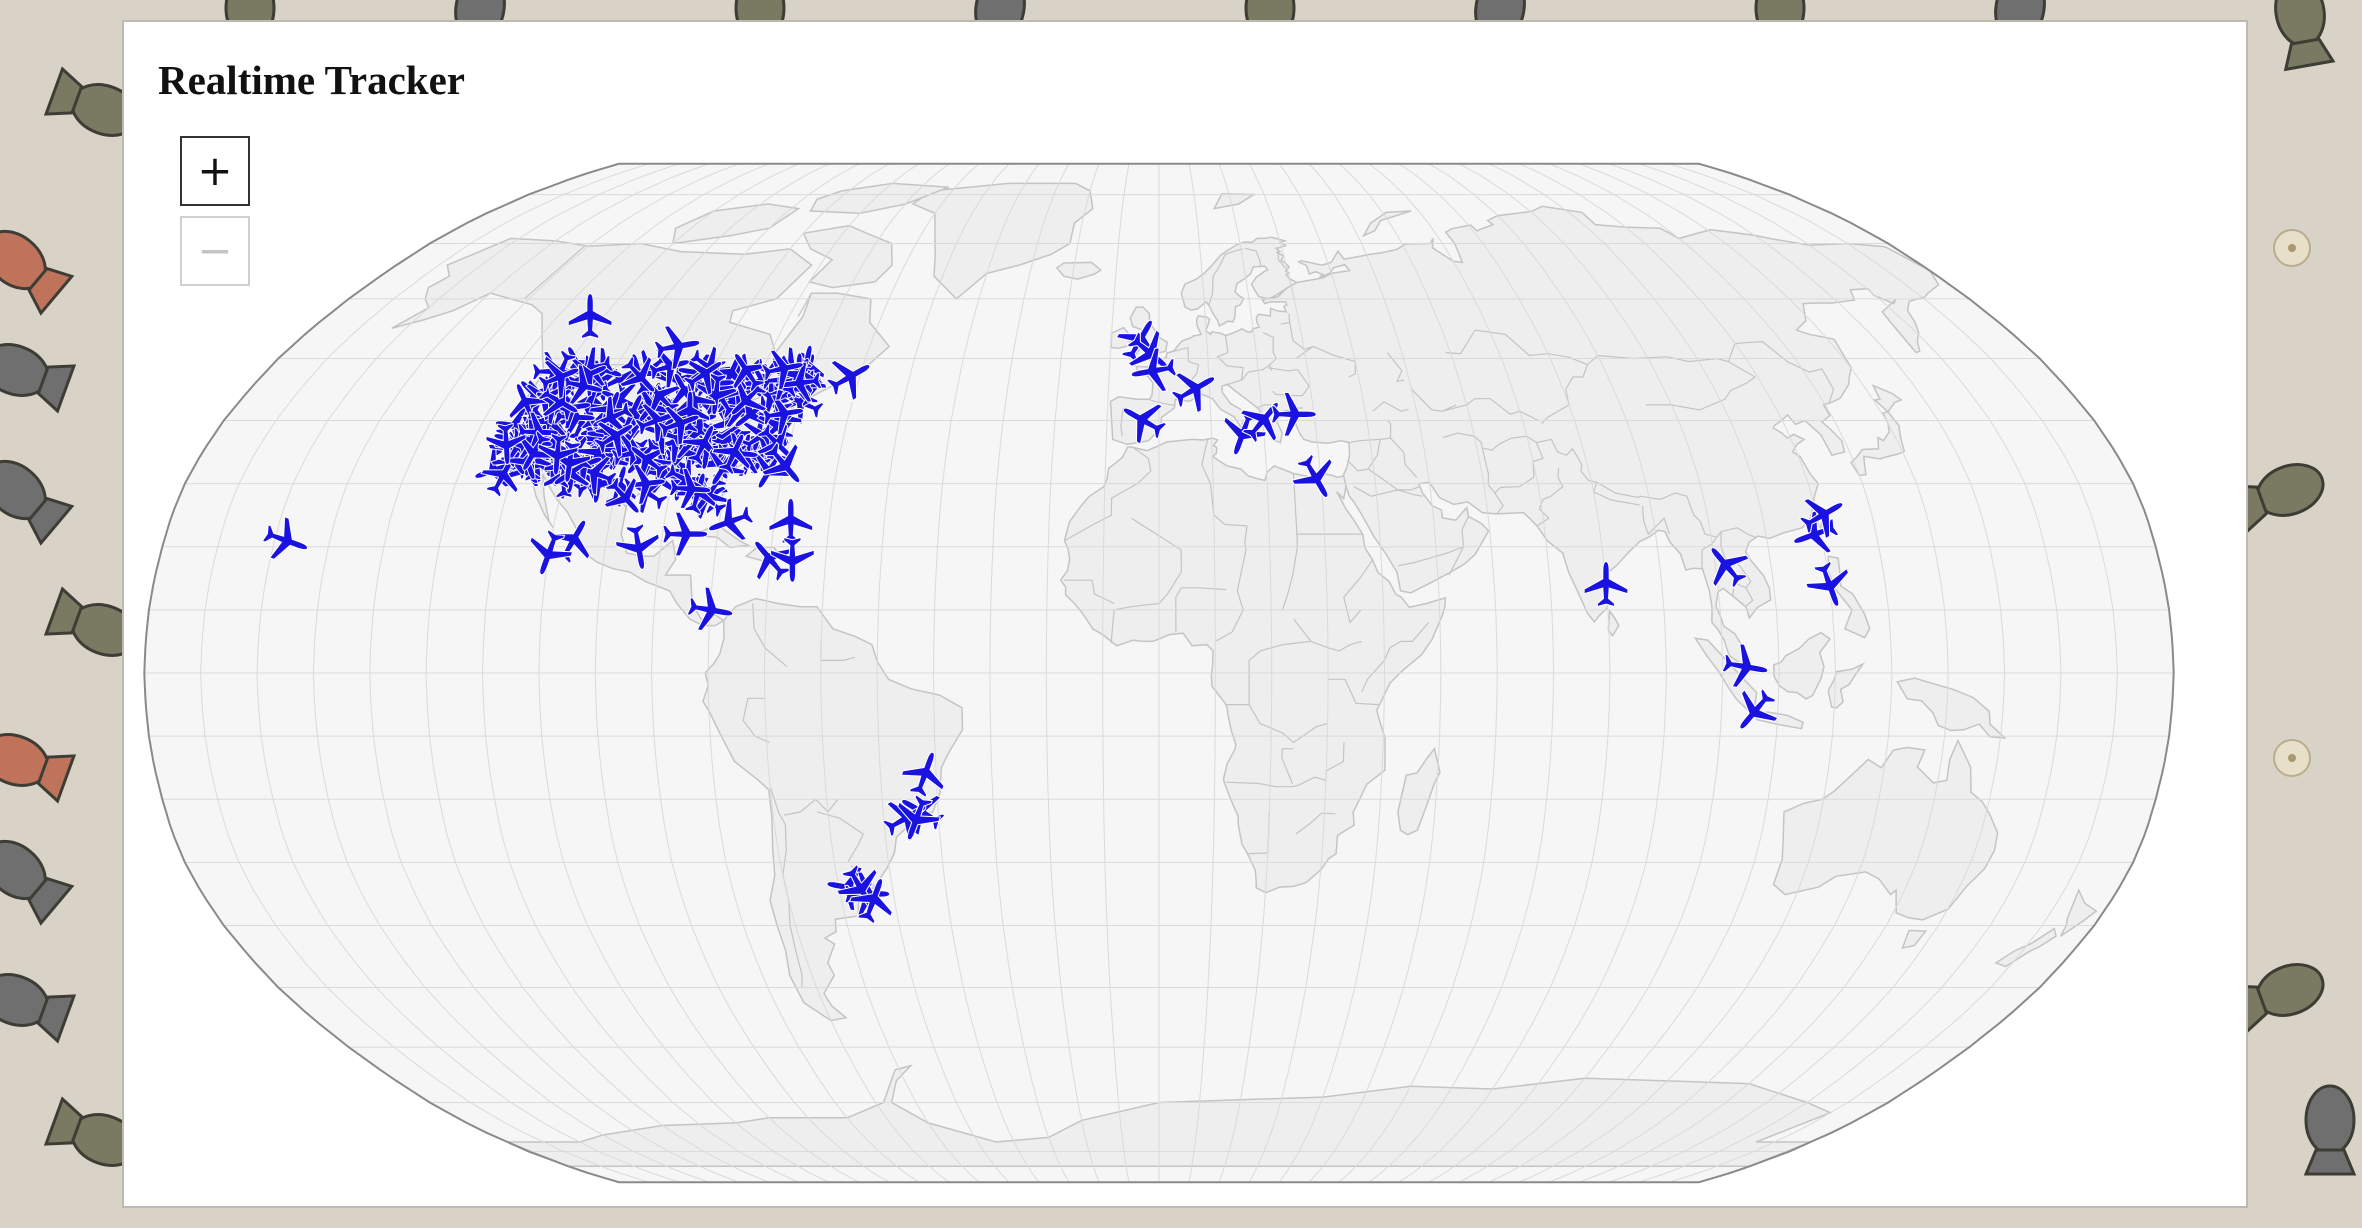 This screenshot has height=1228, width=2362. I want to click on minus-icon: −, so click(215, 250).